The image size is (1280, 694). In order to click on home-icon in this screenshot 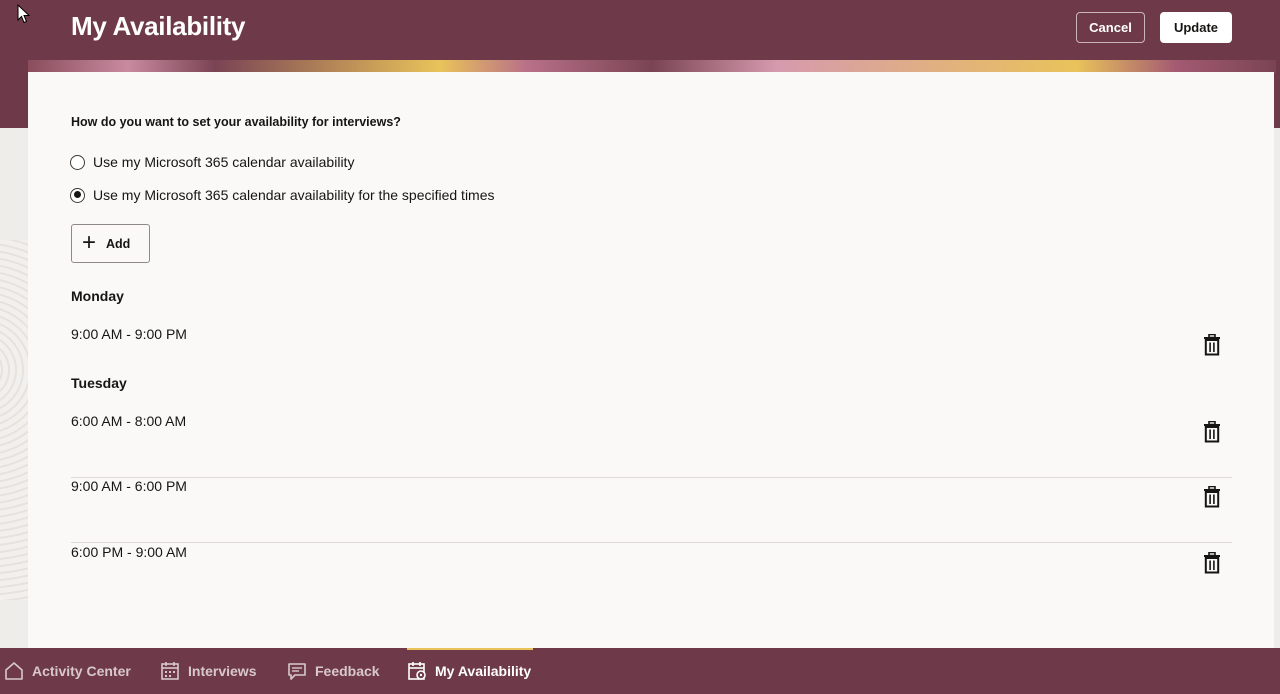, I will do `click(14, 671)`.